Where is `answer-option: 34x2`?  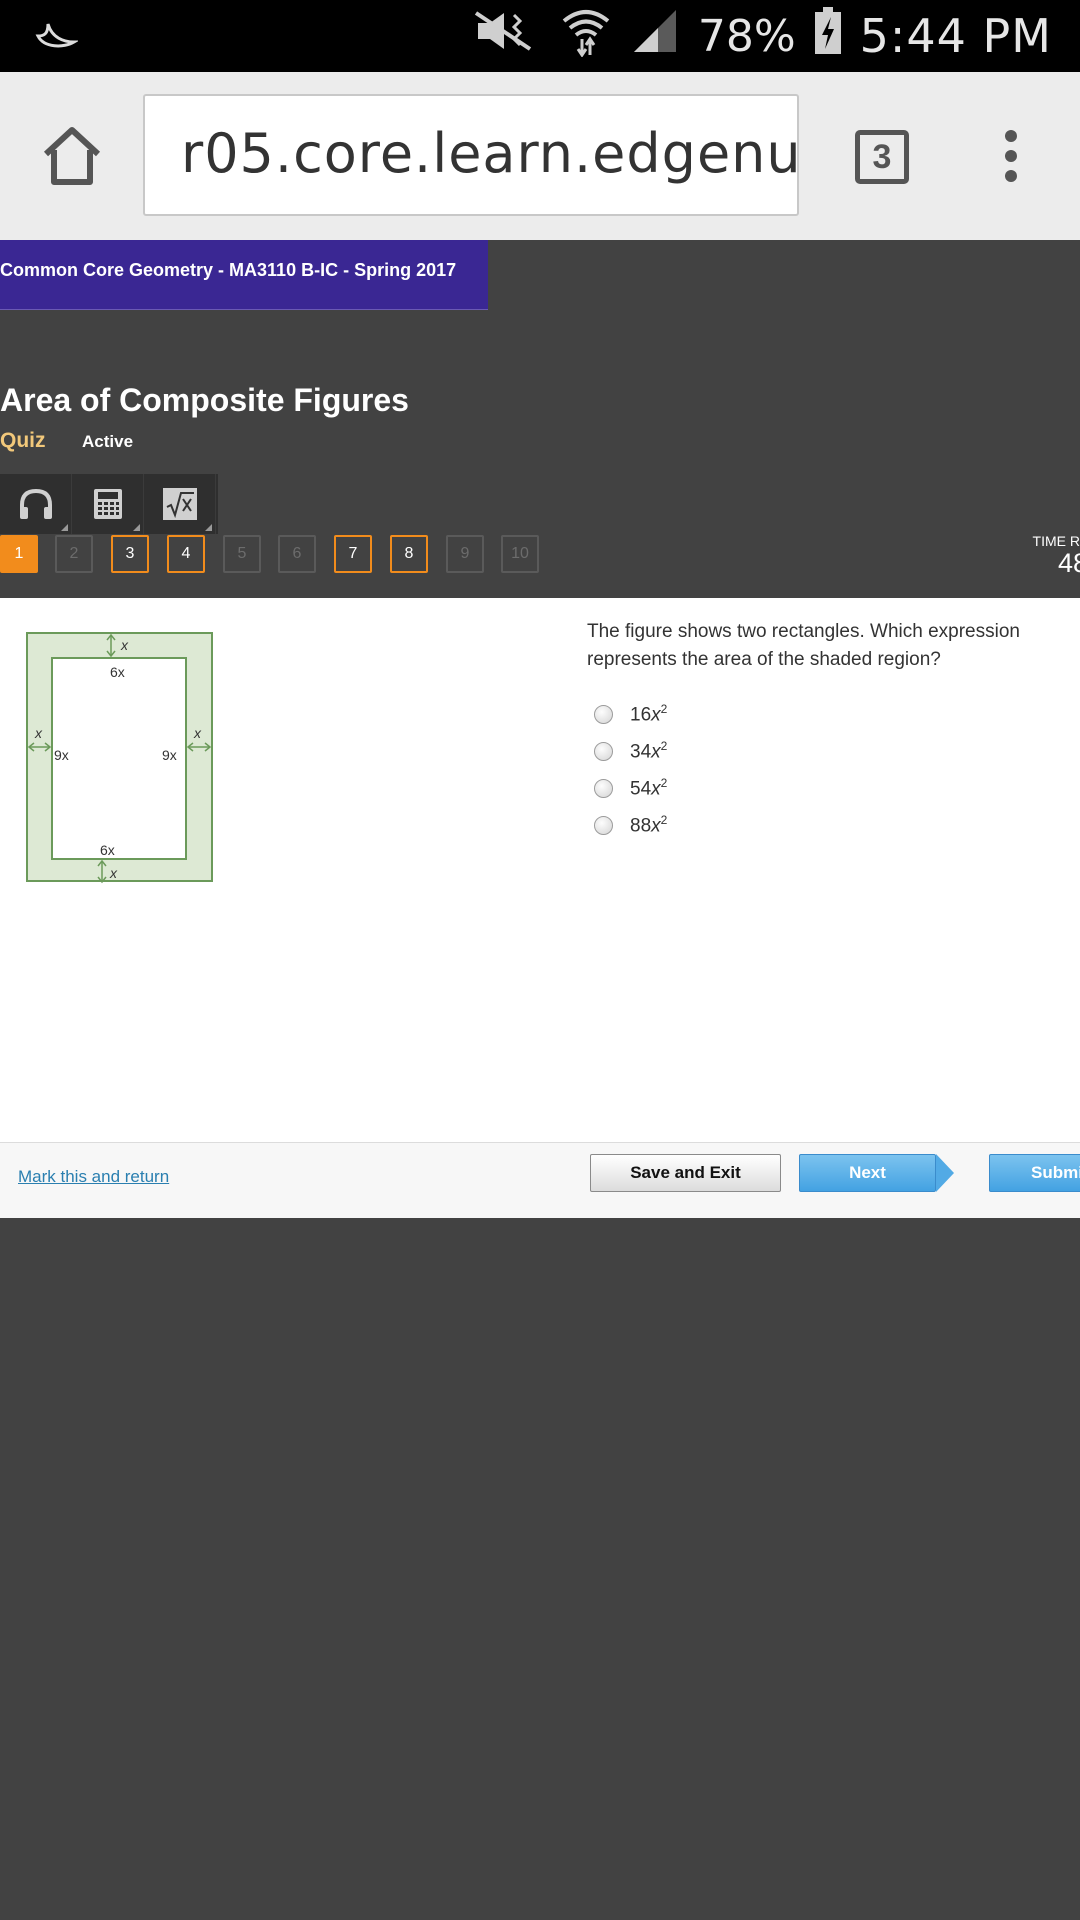
answer-option: 34x2 is located at coordinates (630, 751).